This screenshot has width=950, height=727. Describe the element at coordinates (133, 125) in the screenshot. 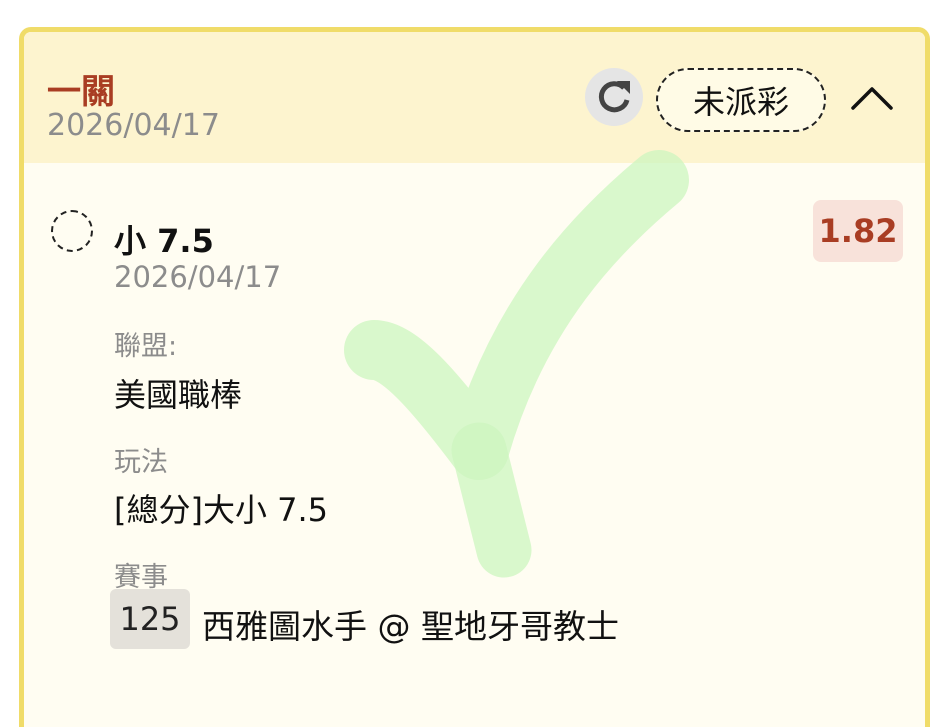

I see `header-date: 2026/04/17` at that location.